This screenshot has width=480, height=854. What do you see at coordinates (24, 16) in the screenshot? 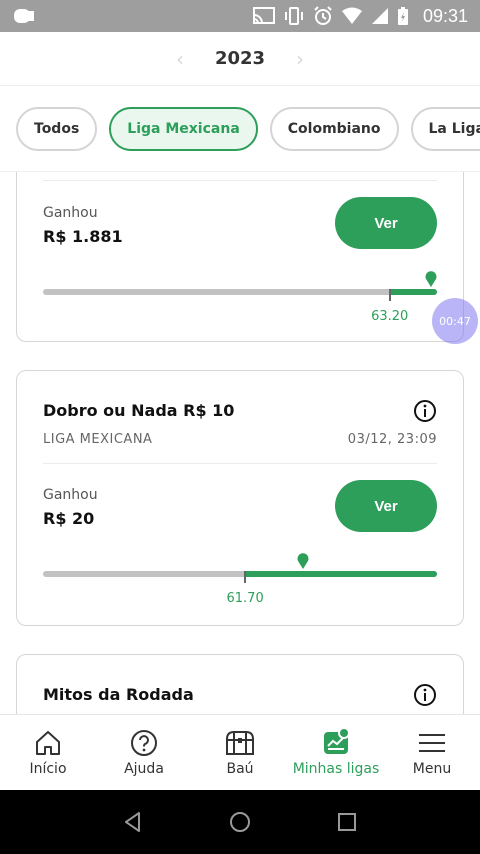
I see `app-notification-icon` at bounding box center [24, 16].